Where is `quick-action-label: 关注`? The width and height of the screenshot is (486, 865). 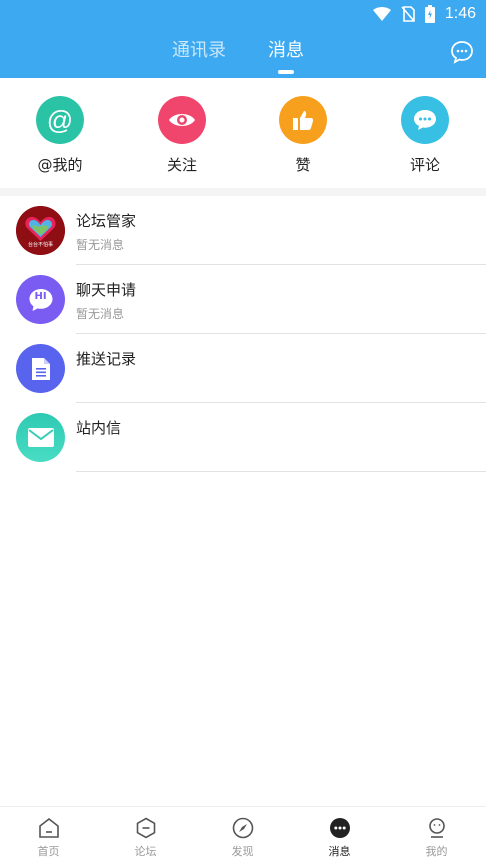 quick-action-label: 关注 is located at coordinates (182, 164).